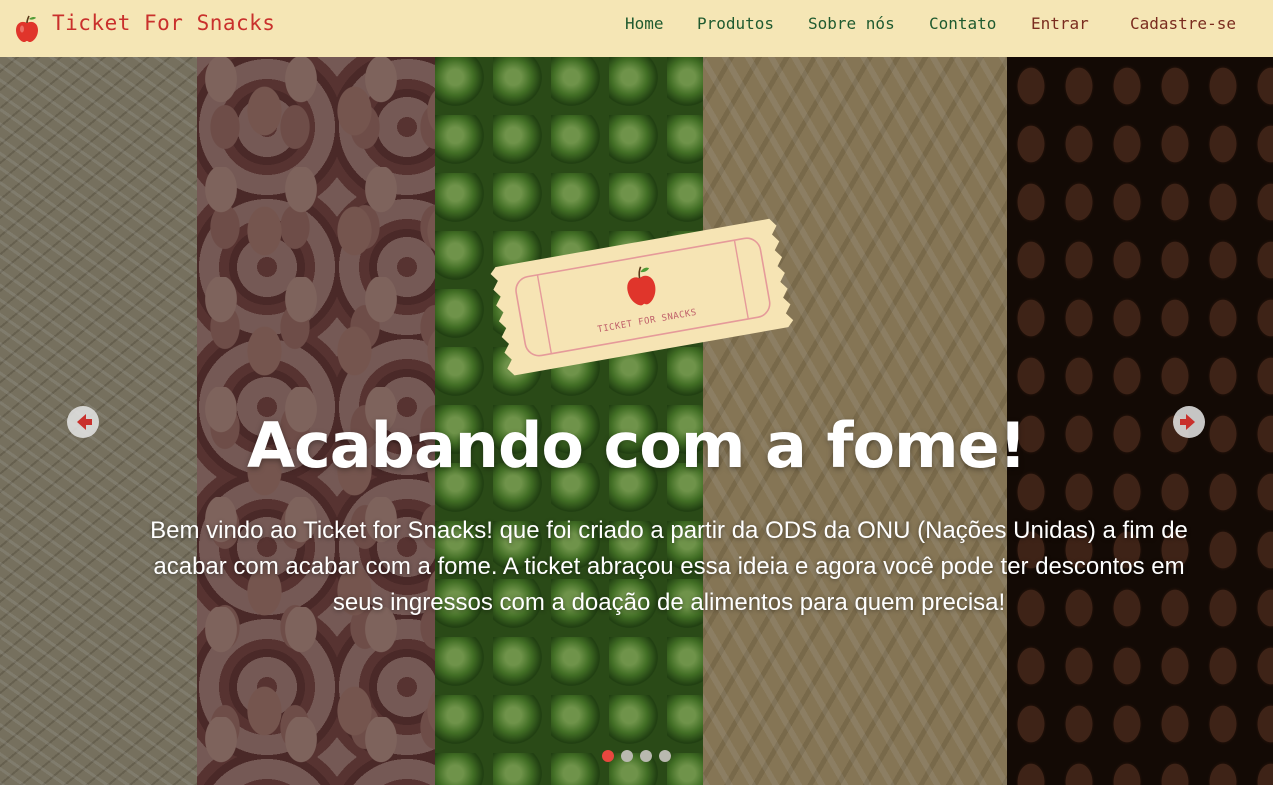  I want to click on arrow-right-icon, so click(1187, 422).